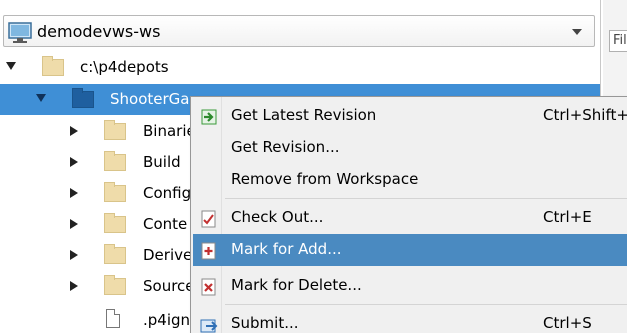 This screenshot has height=333, width=627. What do you see at coordinates (585, 115) in the screenshot?
I see `menu-item-shortcut: Ctrl+Shift+` at bounding box center [585, 115].